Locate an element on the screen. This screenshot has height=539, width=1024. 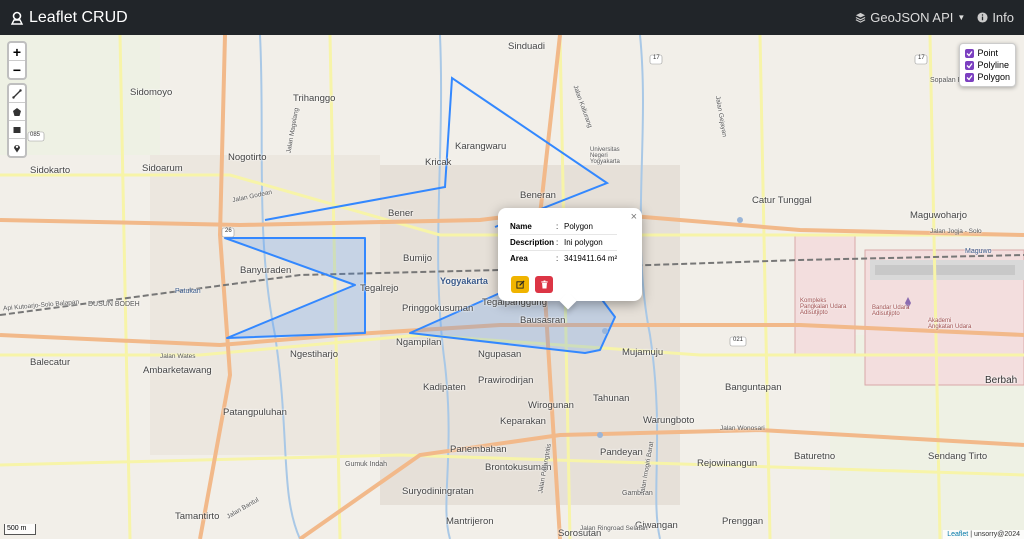
road-badge: 085 is located at coordinates (35, 135).